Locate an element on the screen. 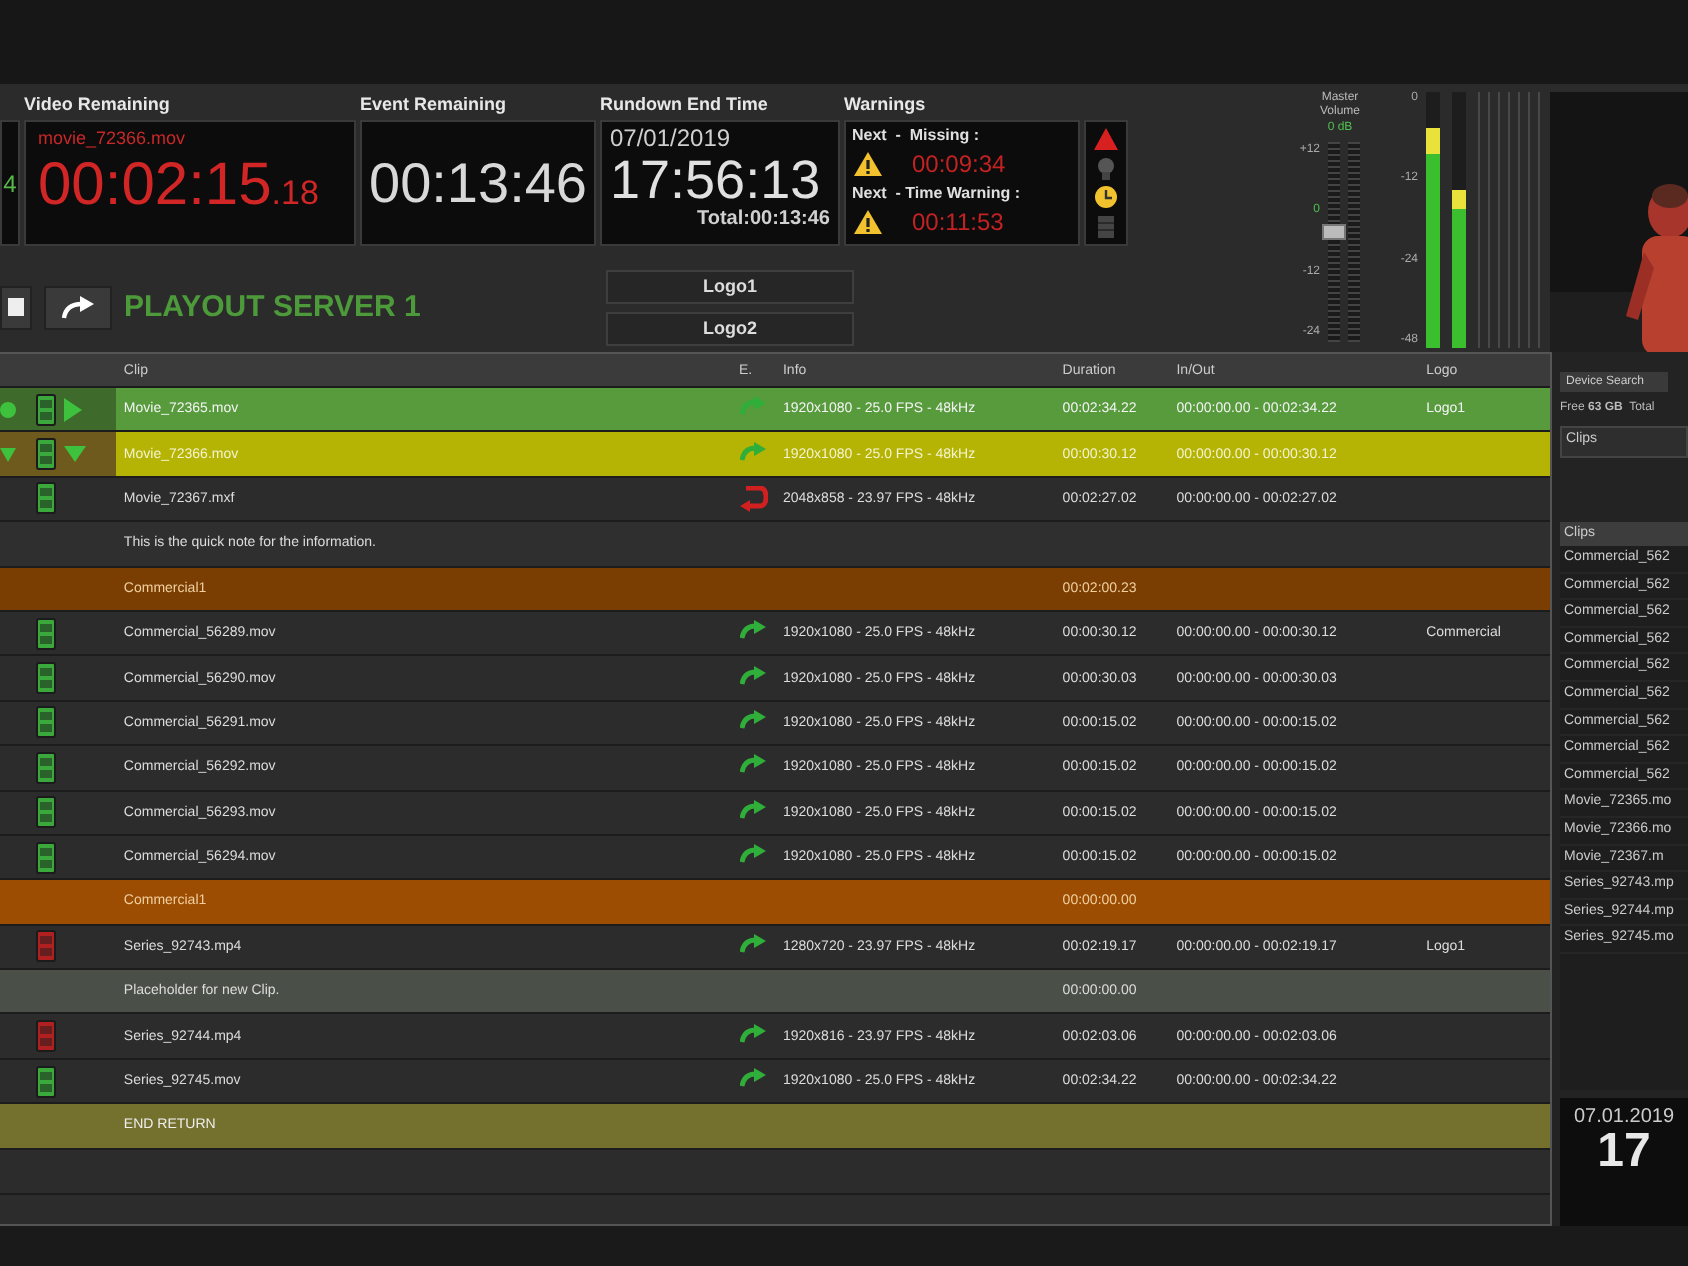 Image resolution: width=1688 pixels, height=1266 pixels. total-time: Total:00:13:46 is located at coordinates (762, 220).